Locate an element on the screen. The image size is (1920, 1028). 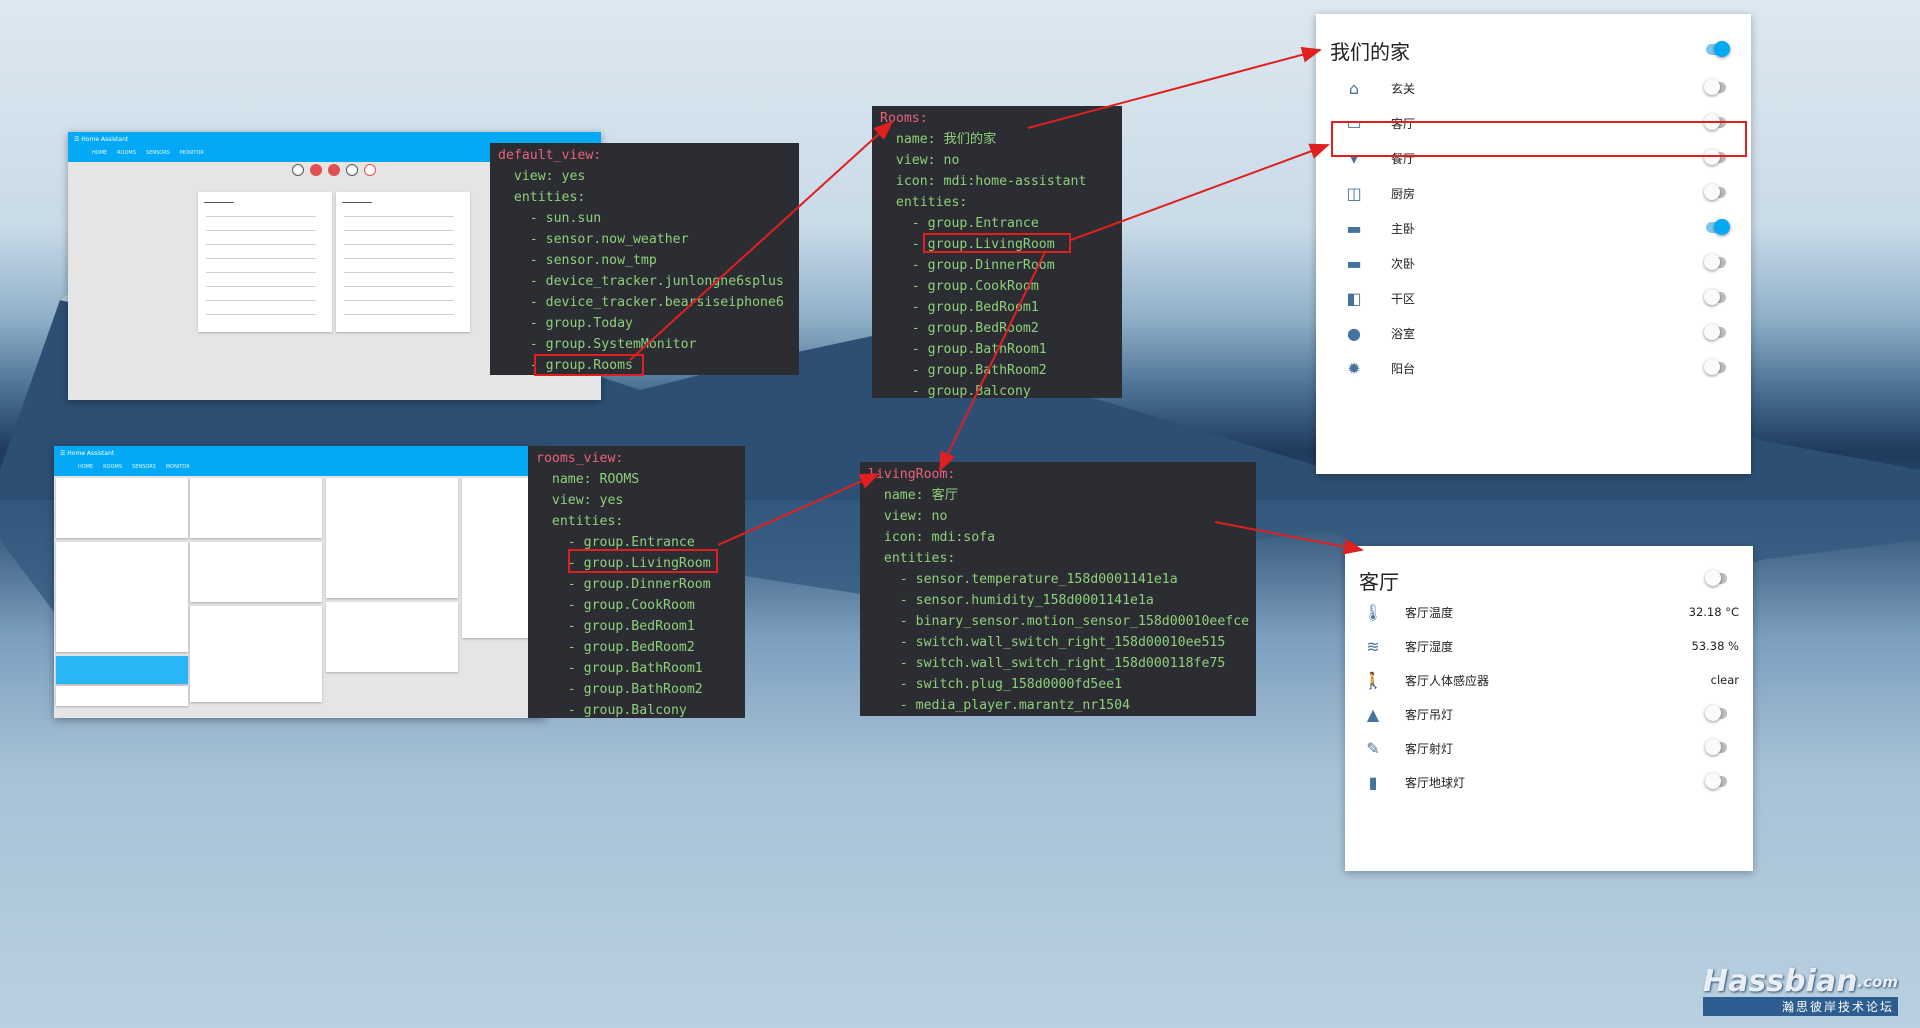
logo-suffix: .com is located at coordinates (1877, 982).